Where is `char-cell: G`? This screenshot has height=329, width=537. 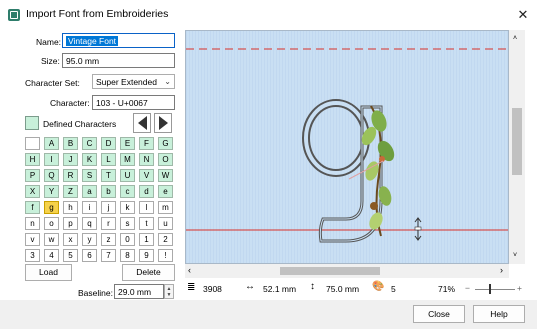
char-cell: G is located at coordinates (165, 143).